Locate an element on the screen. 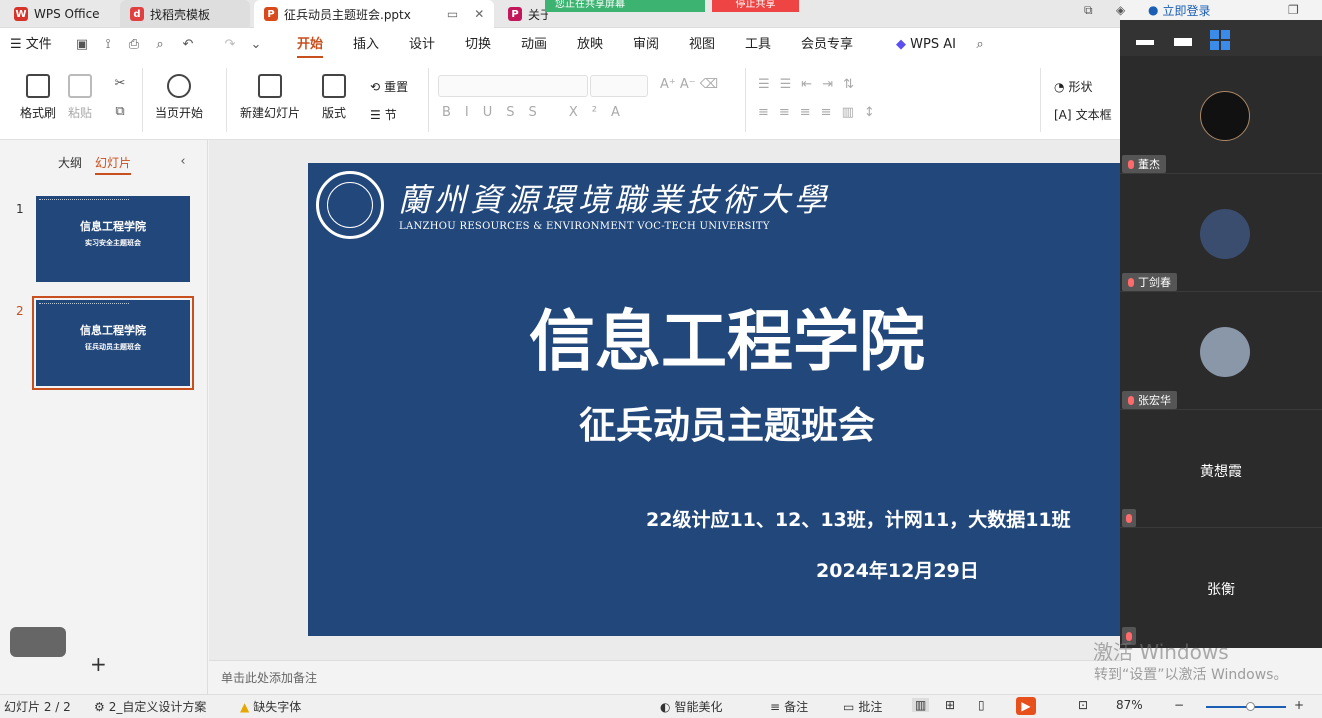 This screenshot has width=1322, height=718. comment-icon: ▭ is located at coordinates (849, 706).